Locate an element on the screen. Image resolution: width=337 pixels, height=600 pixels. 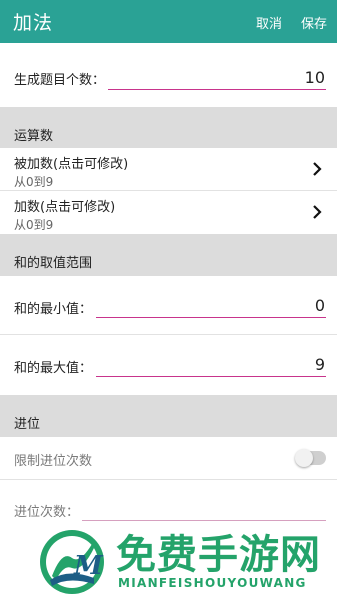
operands-section-title: 运算数 is located at coordinates (34, 136).